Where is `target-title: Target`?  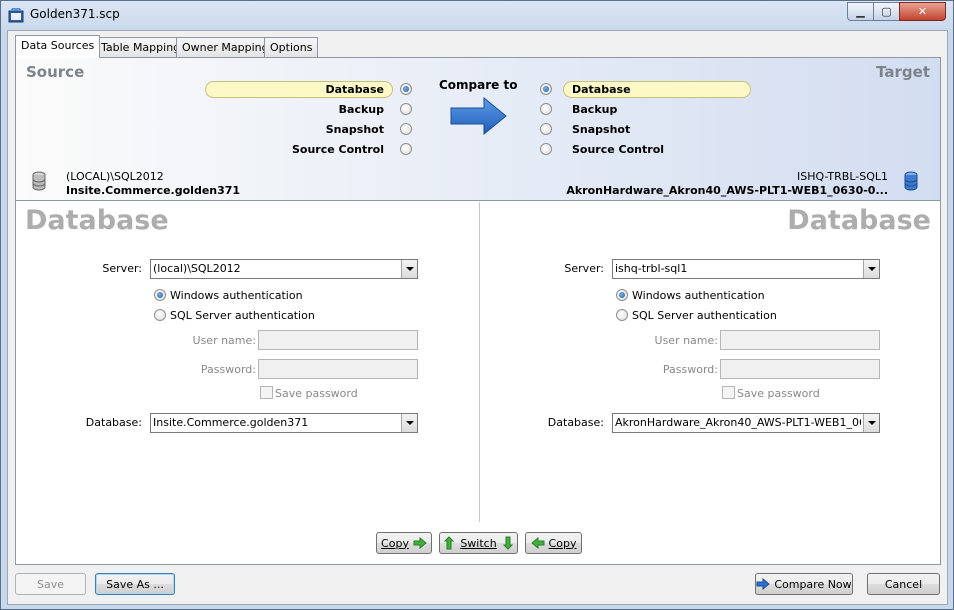
target-title: Target is located at coordinates (903, 72).